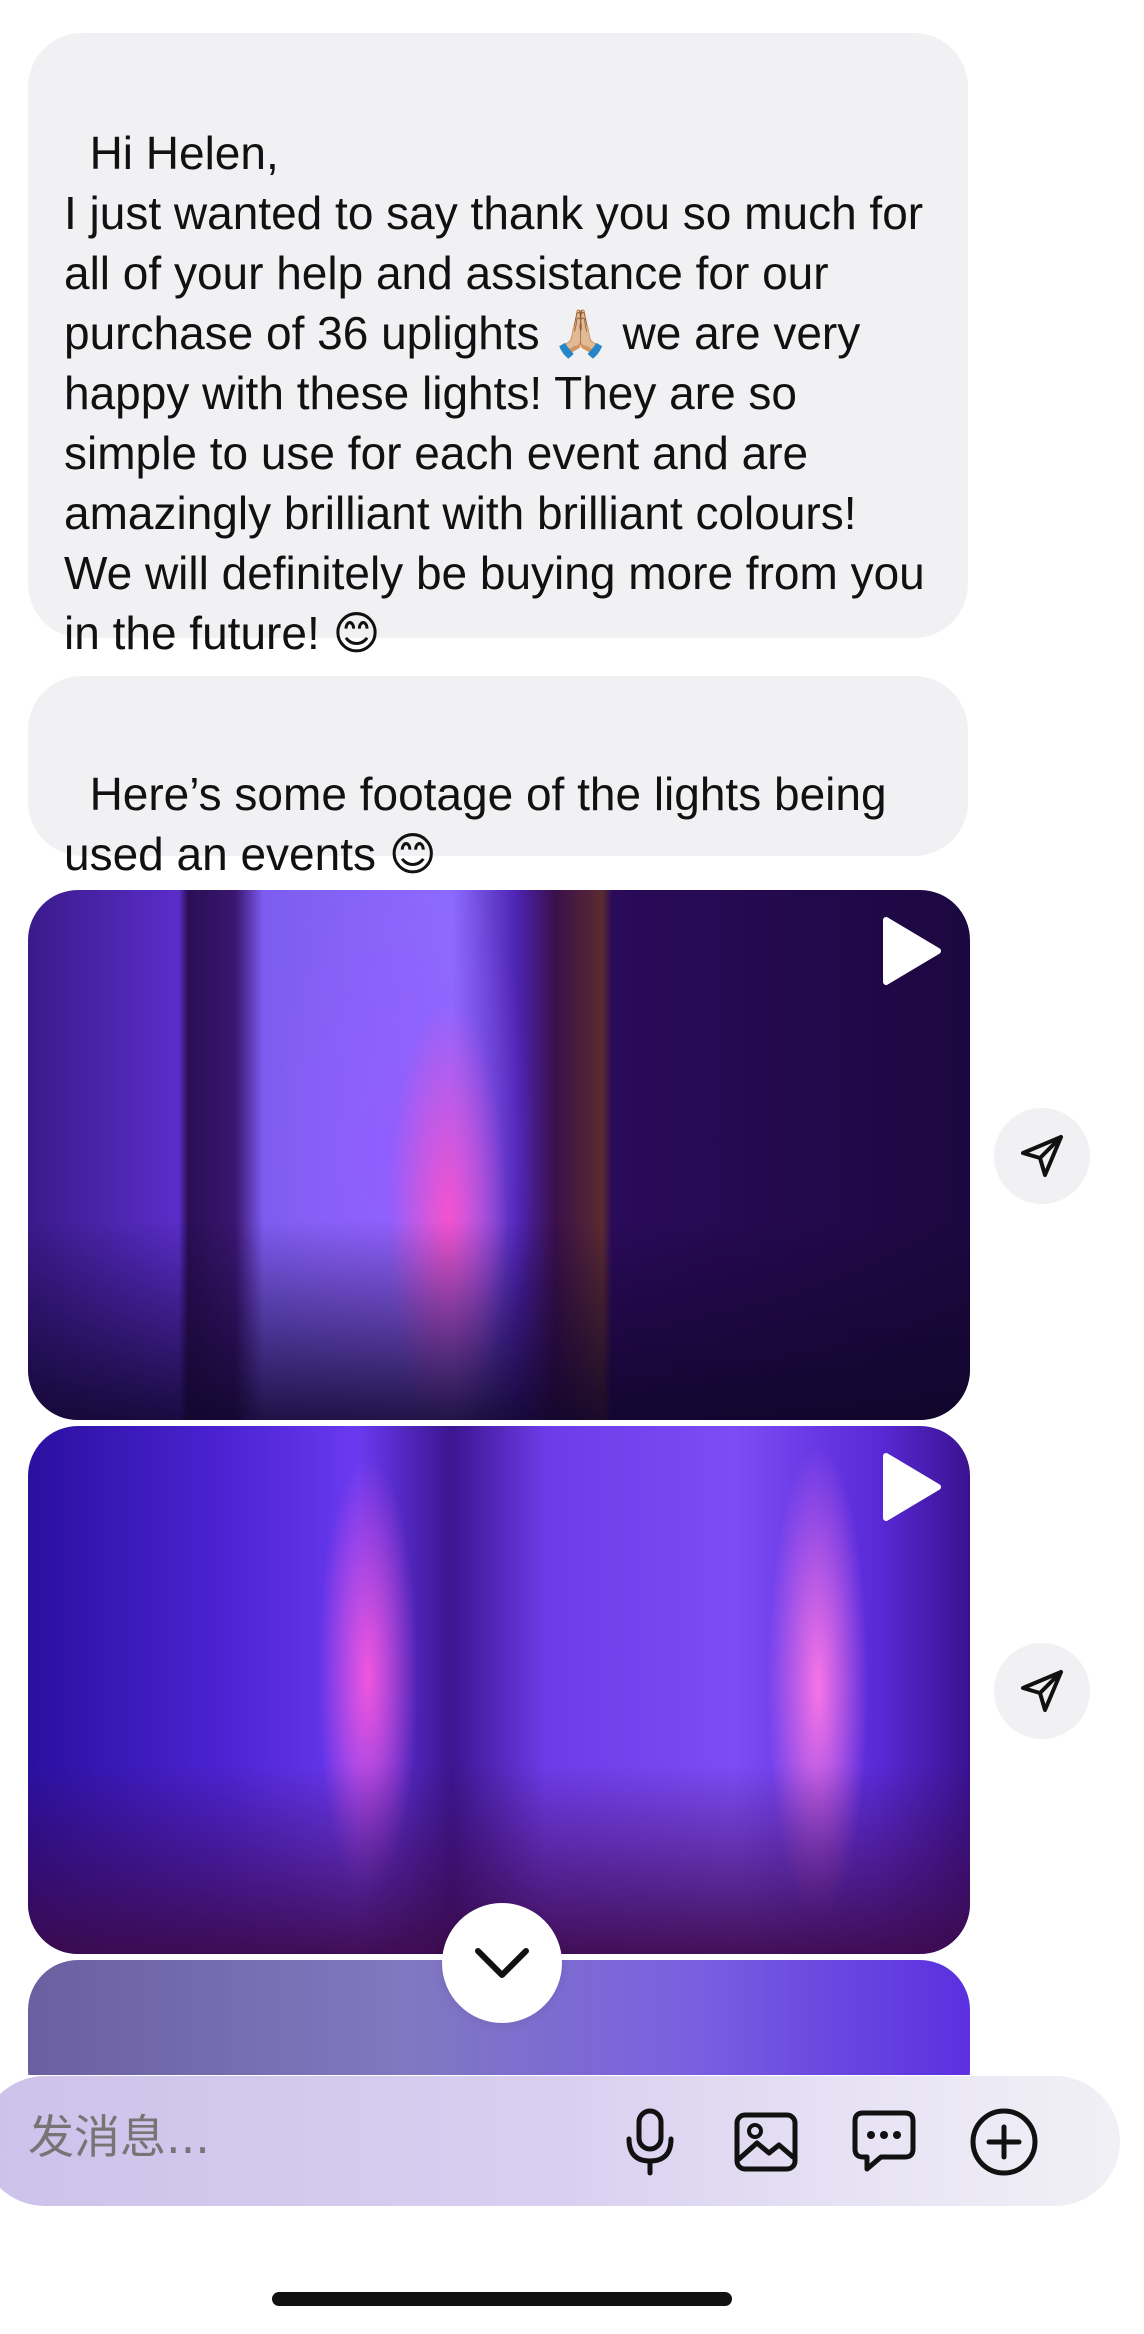 The height and width of the screenshot is (2334, 1144). I want to click on chevron-down-icon, so click(502, 1963).